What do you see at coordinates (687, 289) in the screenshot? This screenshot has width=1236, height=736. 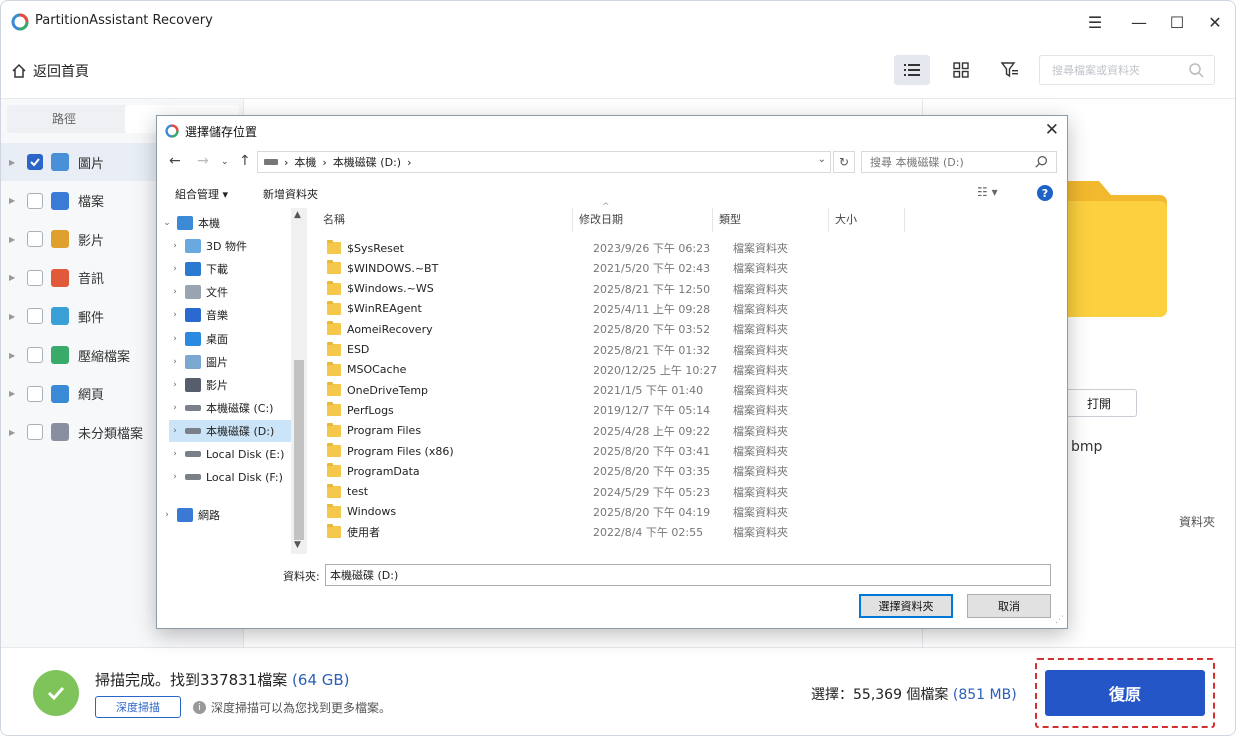 I see `file-row: $Windows.~WS 2025/8/21 下午 12:50 檔案資料夾` at bounding box center [687, 289].